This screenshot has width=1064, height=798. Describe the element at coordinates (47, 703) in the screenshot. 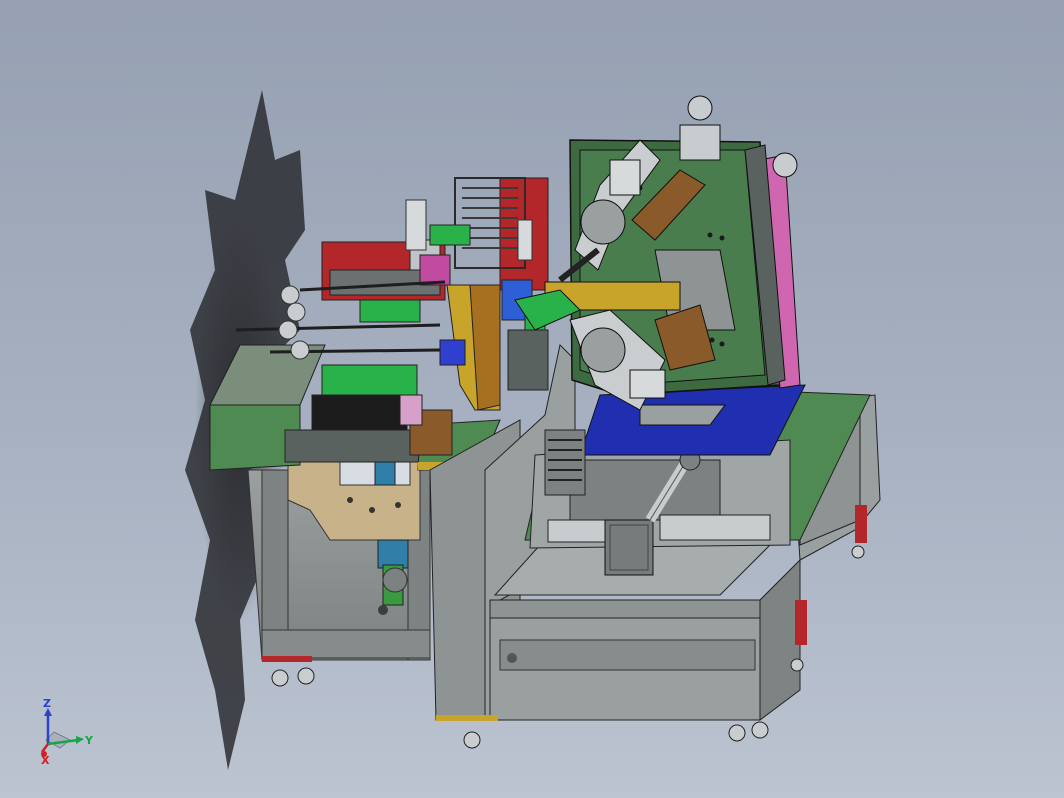

I see `z-axis-label: Z` at that location.